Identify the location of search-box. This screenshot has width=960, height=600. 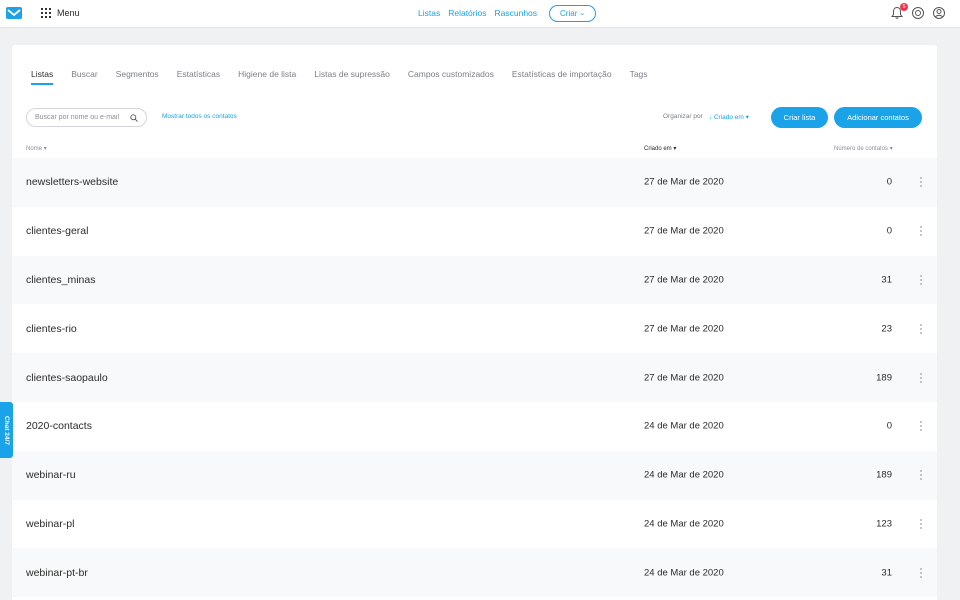
(86, 117).